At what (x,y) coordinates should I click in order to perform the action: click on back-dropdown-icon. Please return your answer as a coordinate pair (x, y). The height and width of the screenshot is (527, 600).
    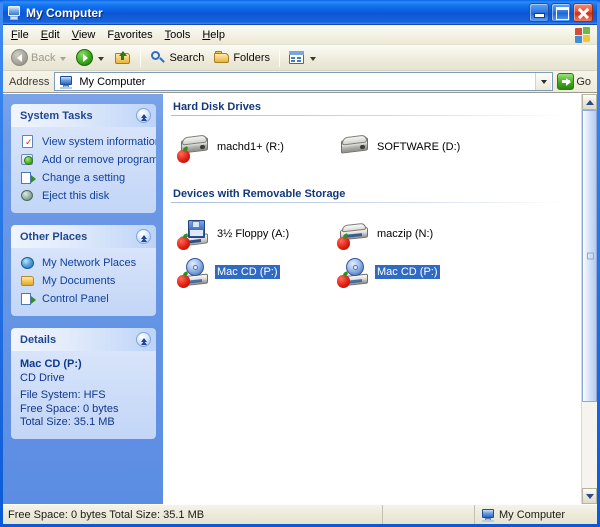
    Looking at the image, I should click on (63, 59).